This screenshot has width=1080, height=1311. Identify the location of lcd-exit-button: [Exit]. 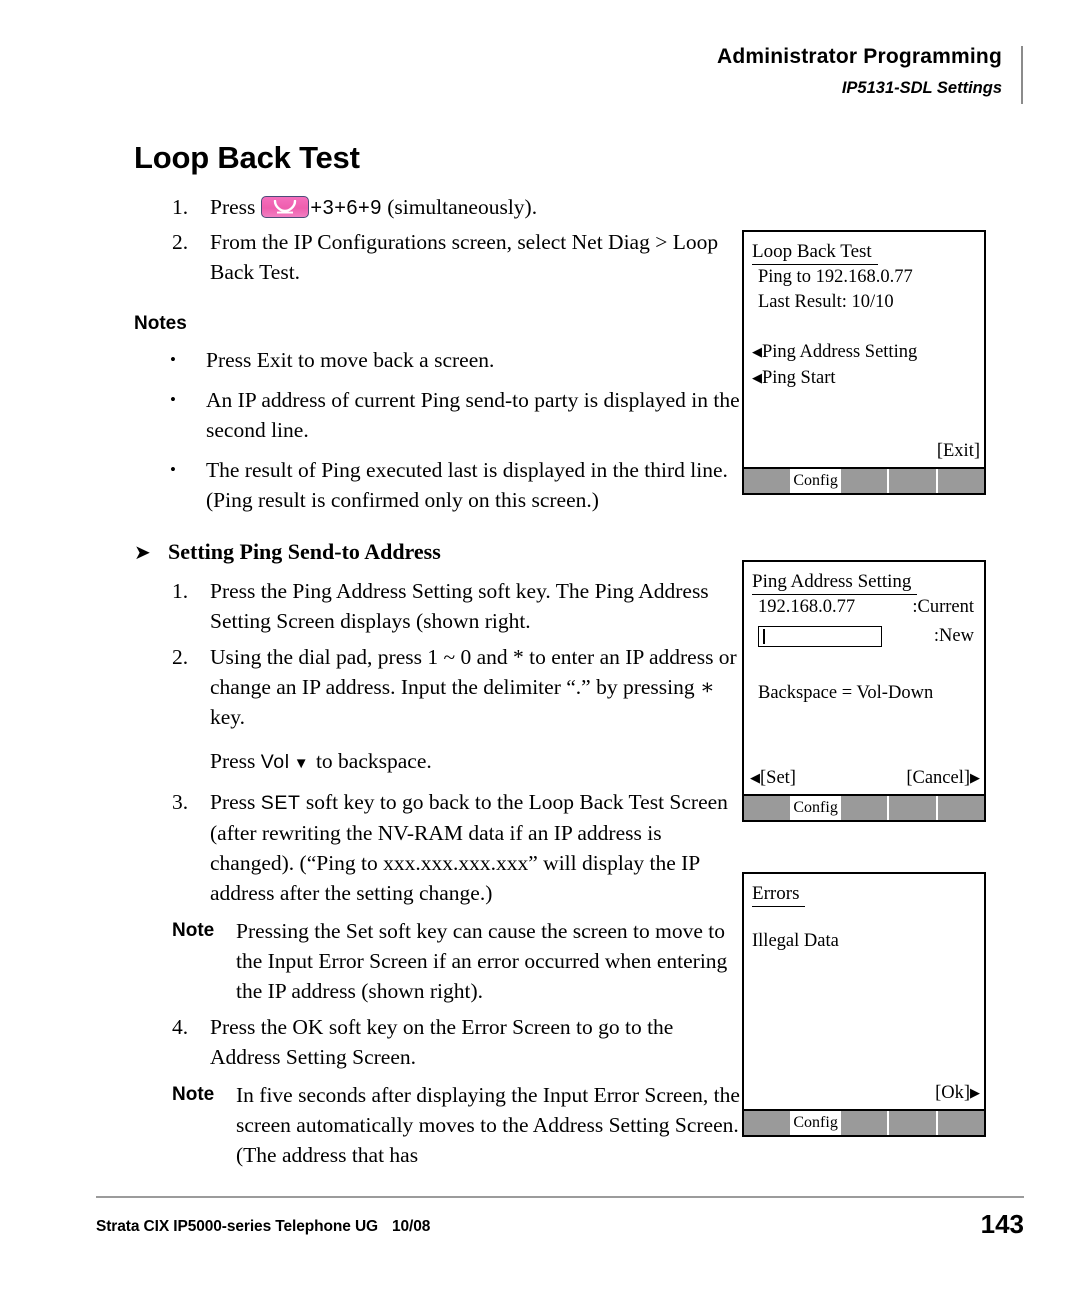
(958, 451).